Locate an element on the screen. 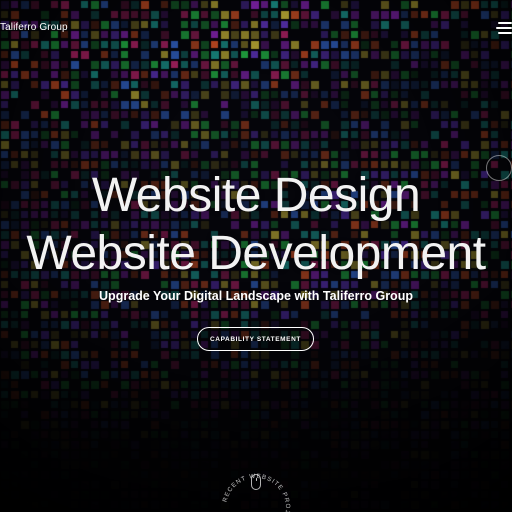 The width and height of the screenshot is (512, 512). menu-bar-bottom is located at coordinates (505, 33).